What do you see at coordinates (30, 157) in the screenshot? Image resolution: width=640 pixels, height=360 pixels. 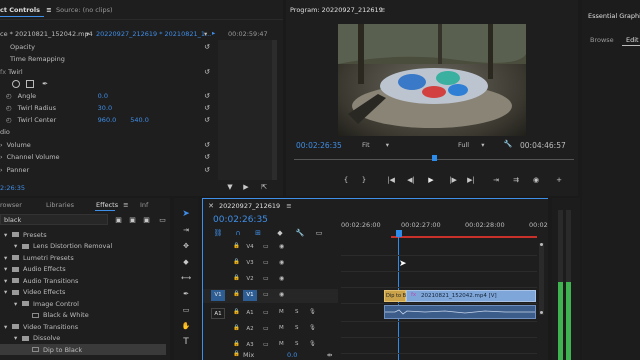 I see `channel-volume-row: › Channel Volume` at bounding box center [30, 157].